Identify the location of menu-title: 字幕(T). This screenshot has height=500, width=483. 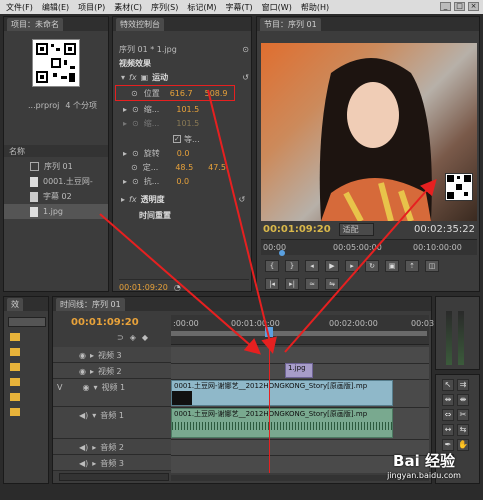
(239, 7).